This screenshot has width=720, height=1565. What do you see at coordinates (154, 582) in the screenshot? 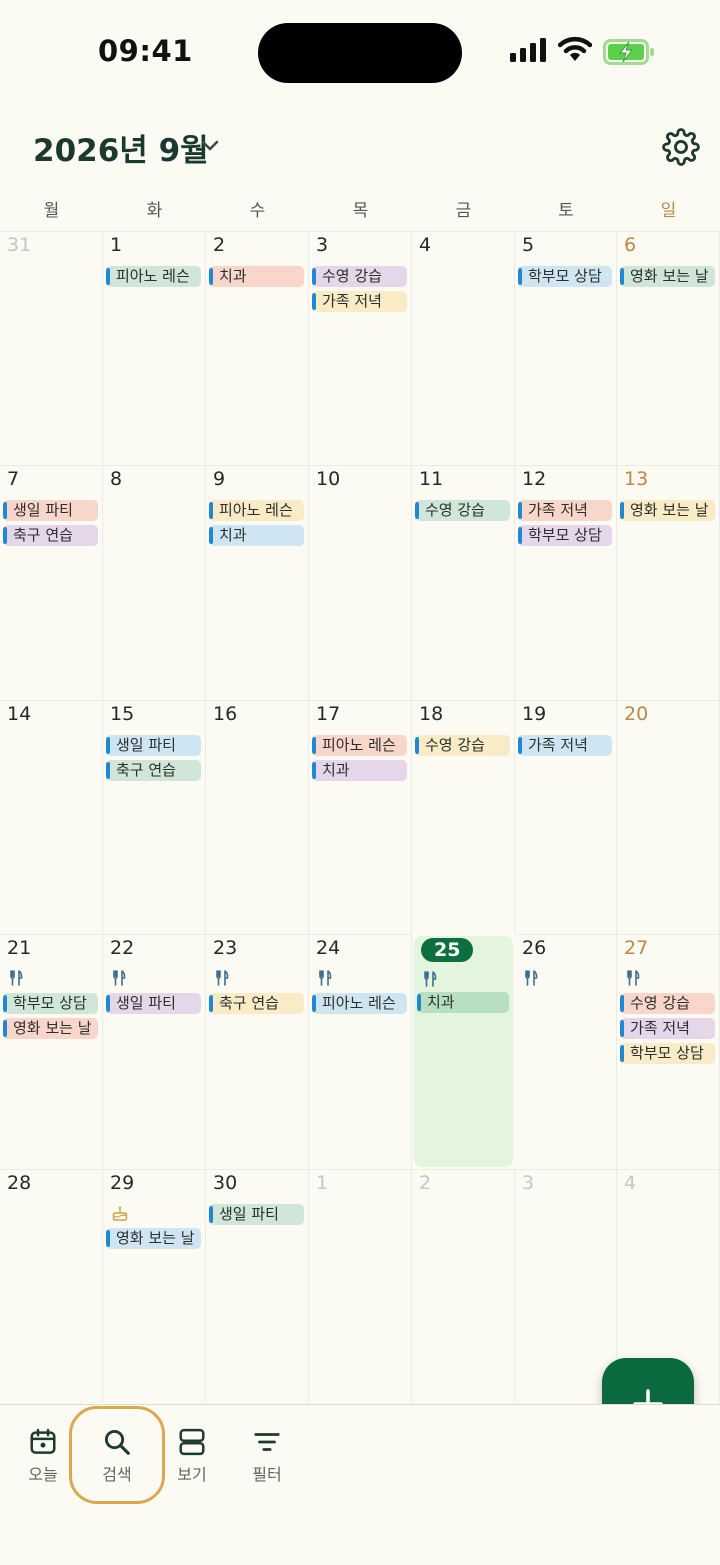
I see `day-cell: 8` at bounding box center [154, 582].